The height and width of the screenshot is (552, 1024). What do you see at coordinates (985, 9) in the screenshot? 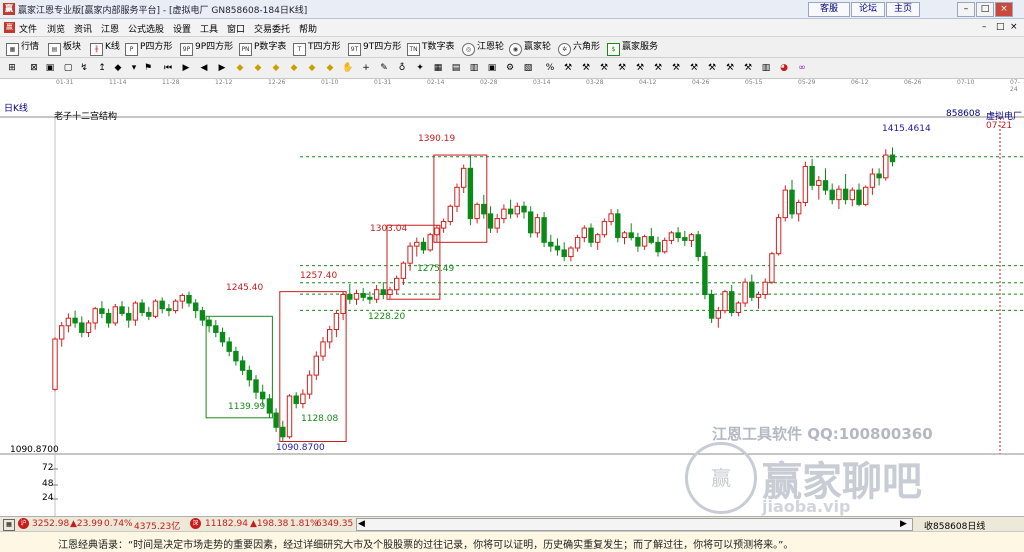
I see `maximize-button: □` at bounding box center [985, 9].